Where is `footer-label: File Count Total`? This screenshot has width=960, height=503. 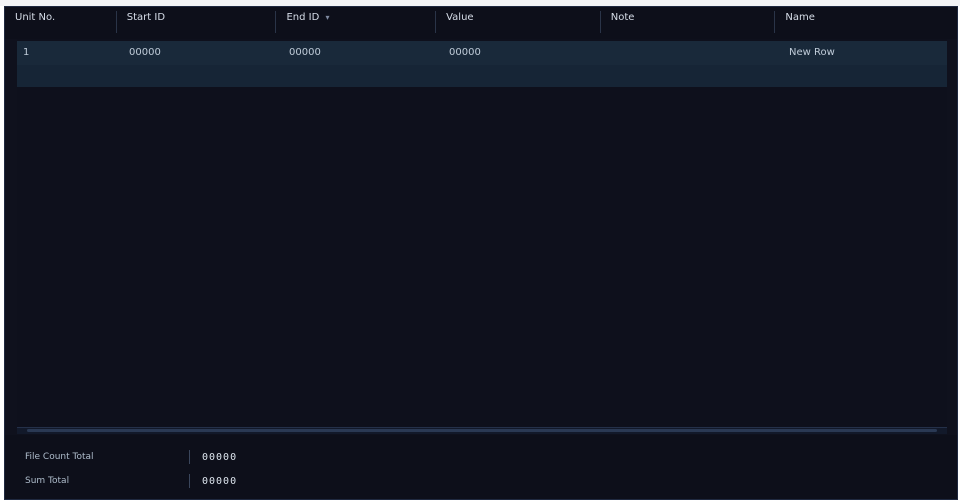 footer-label: File Count Total is located at coordinates (59, 457).